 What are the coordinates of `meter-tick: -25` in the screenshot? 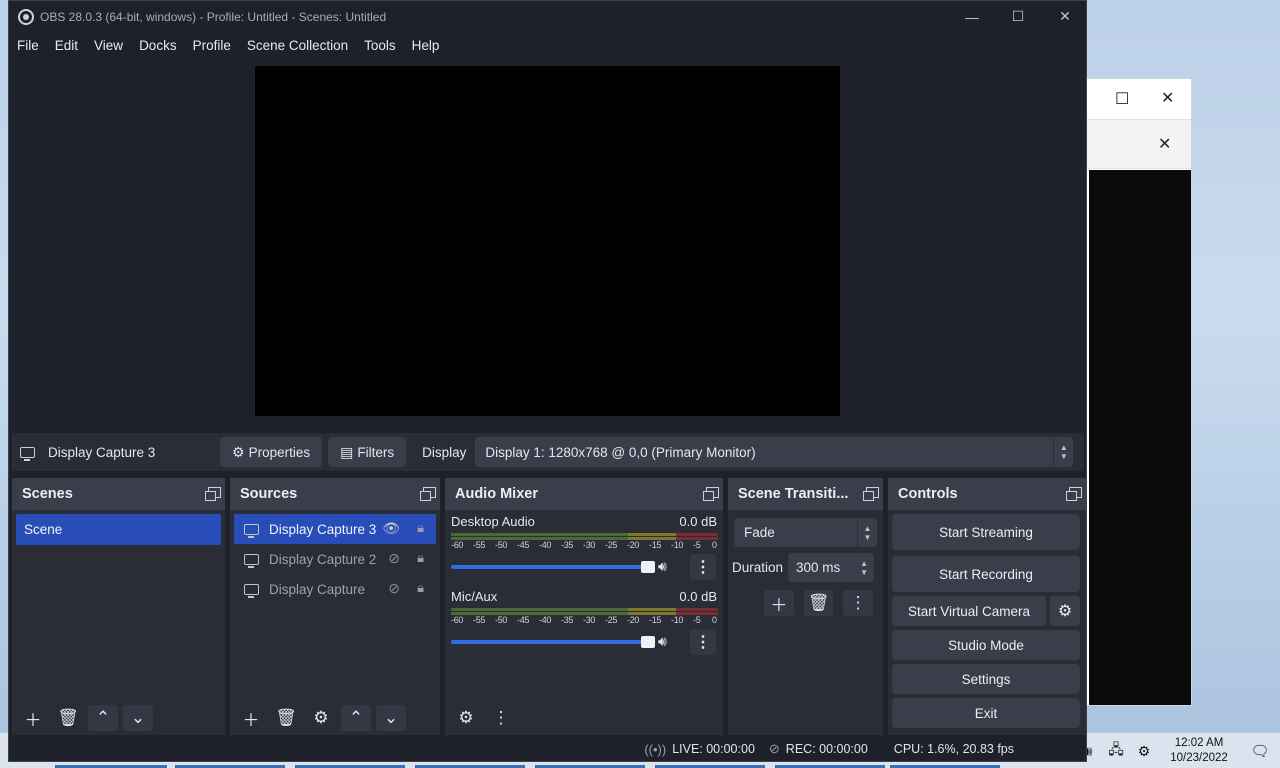 It's located at (611, 620).